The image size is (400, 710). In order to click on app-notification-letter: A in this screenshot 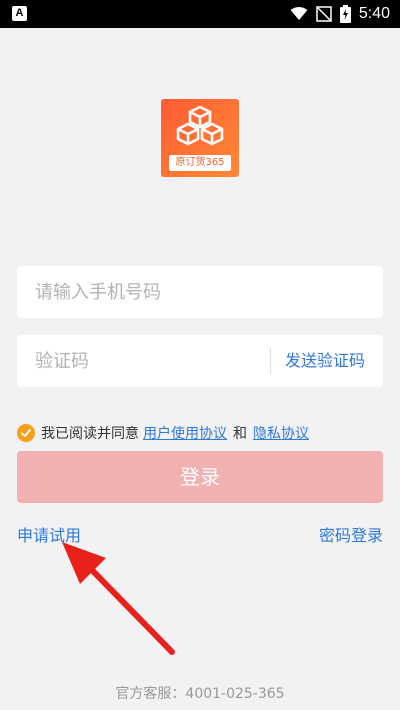, I will do `click(19, 13)`.